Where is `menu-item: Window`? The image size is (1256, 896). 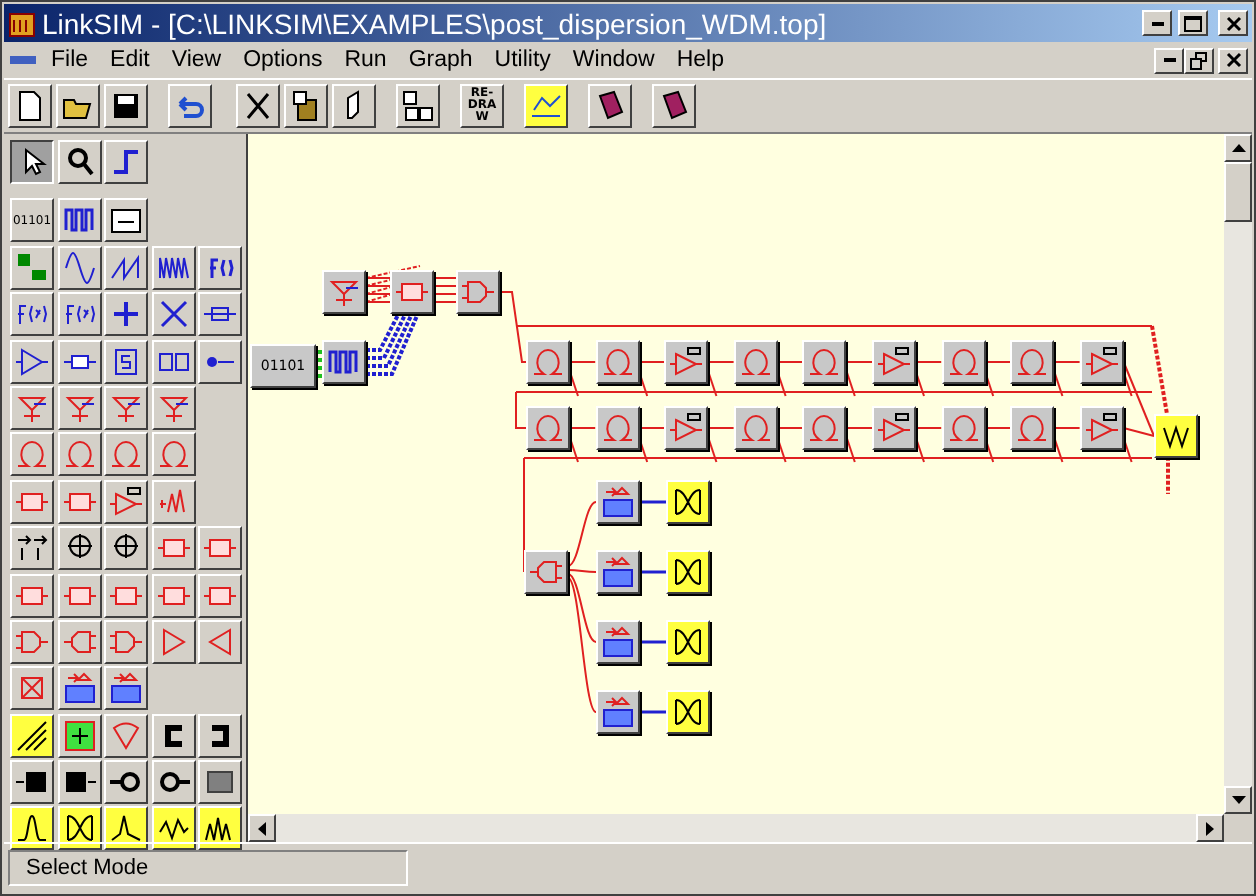 menu-item: Window is located at coordinates (613, 60).